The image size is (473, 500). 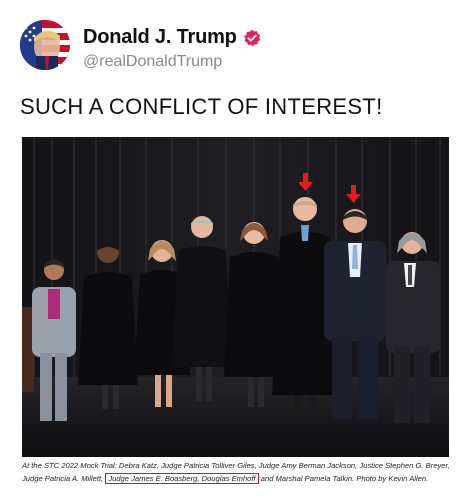 I want to click on post-header: Donald J. Trump @realDonaldTrump, so click(x=240, y=47).